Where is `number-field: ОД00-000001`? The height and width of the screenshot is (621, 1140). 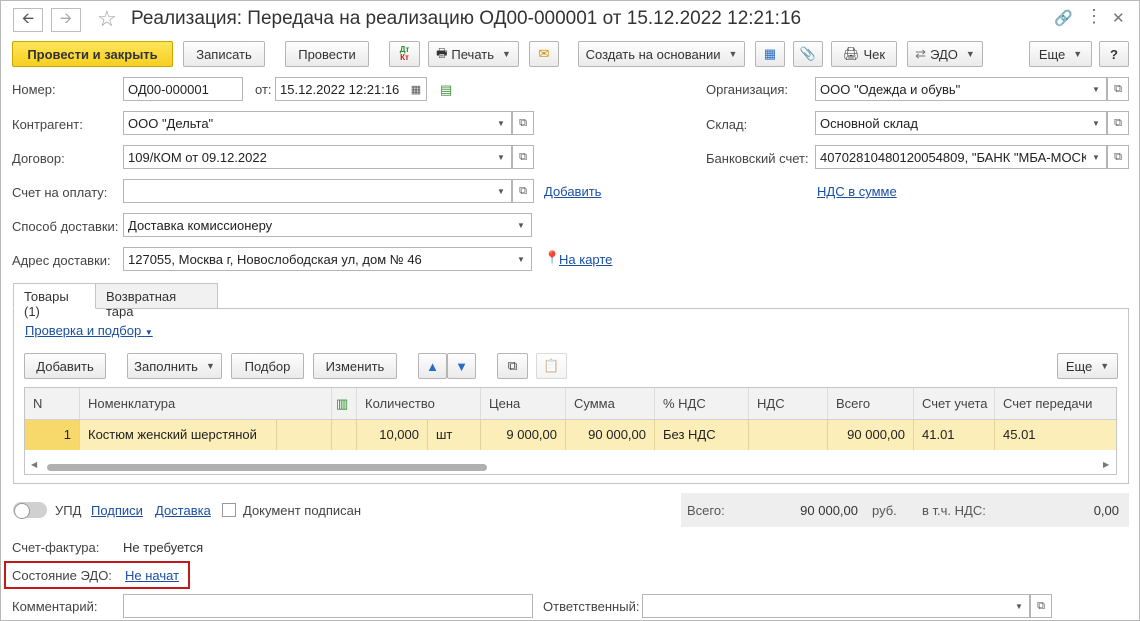
number-field: ОД00-000001 is located at coordinates (183, 89).